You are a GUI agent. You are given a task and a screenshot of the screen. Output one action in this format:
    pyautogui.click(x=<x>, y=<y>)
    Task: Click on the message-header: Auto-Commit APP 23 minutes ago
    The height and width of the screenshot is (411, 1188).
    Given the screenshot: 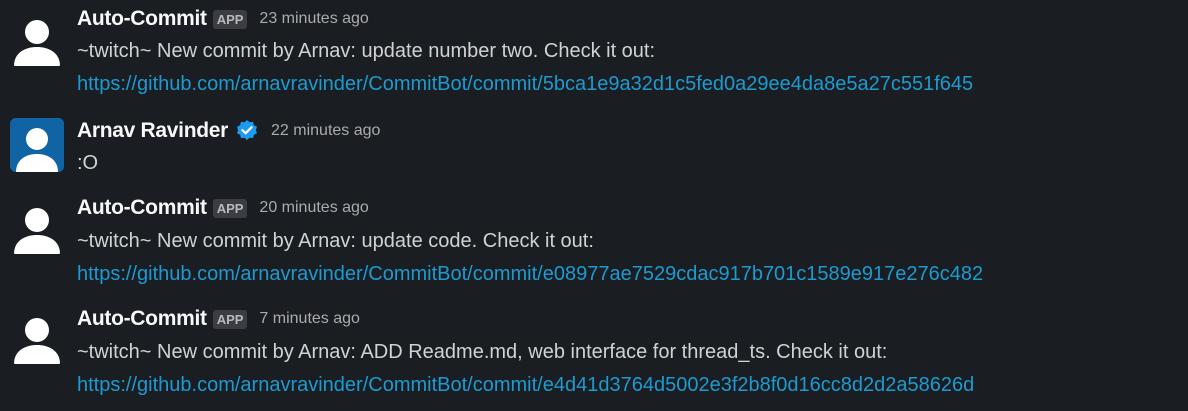 What is the action you would take?
    pyautogui.click(x=223, y=19)
    